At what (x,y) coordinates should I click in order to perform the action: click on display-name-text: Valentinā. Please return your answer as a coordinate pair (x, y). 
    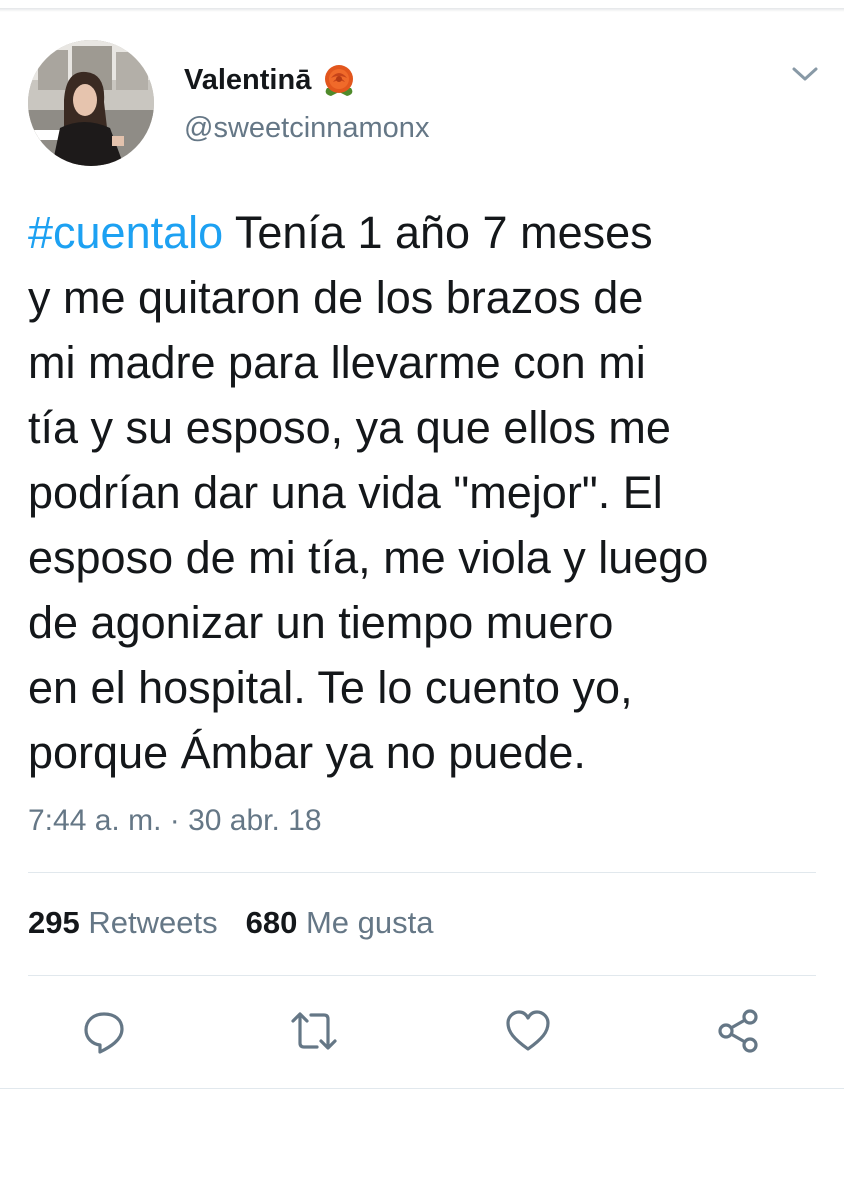
    Looking at the image, I should click on (248, 79).